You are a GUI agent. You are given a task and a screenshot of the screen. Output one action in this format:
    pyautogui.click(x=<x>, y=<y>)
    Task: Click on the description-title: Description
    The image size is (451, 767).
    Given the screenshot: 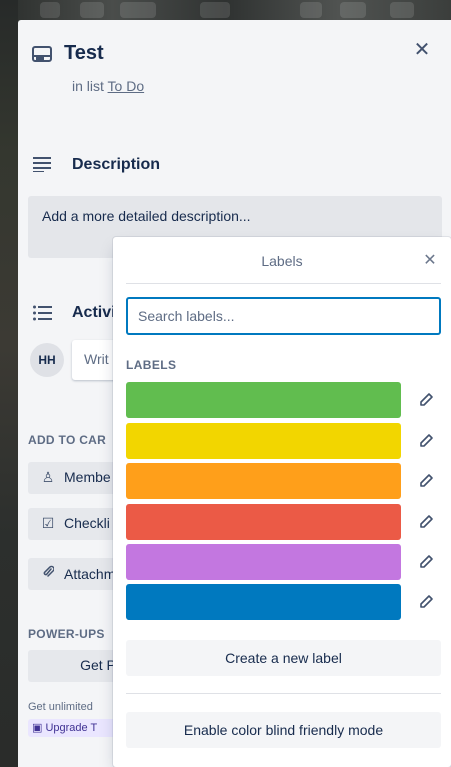 What is the action you would take?
    pyautogui.click(x=116, y=164)
    